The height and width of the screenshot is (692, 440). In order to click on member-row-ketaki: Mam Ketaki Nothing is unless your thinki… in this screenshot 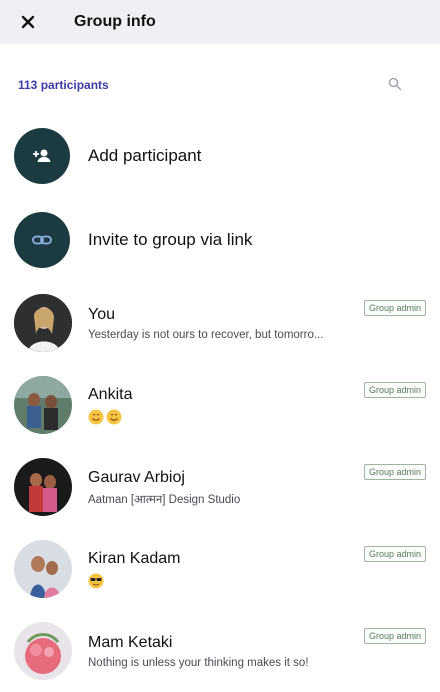, I will do `click(220, 651)`.